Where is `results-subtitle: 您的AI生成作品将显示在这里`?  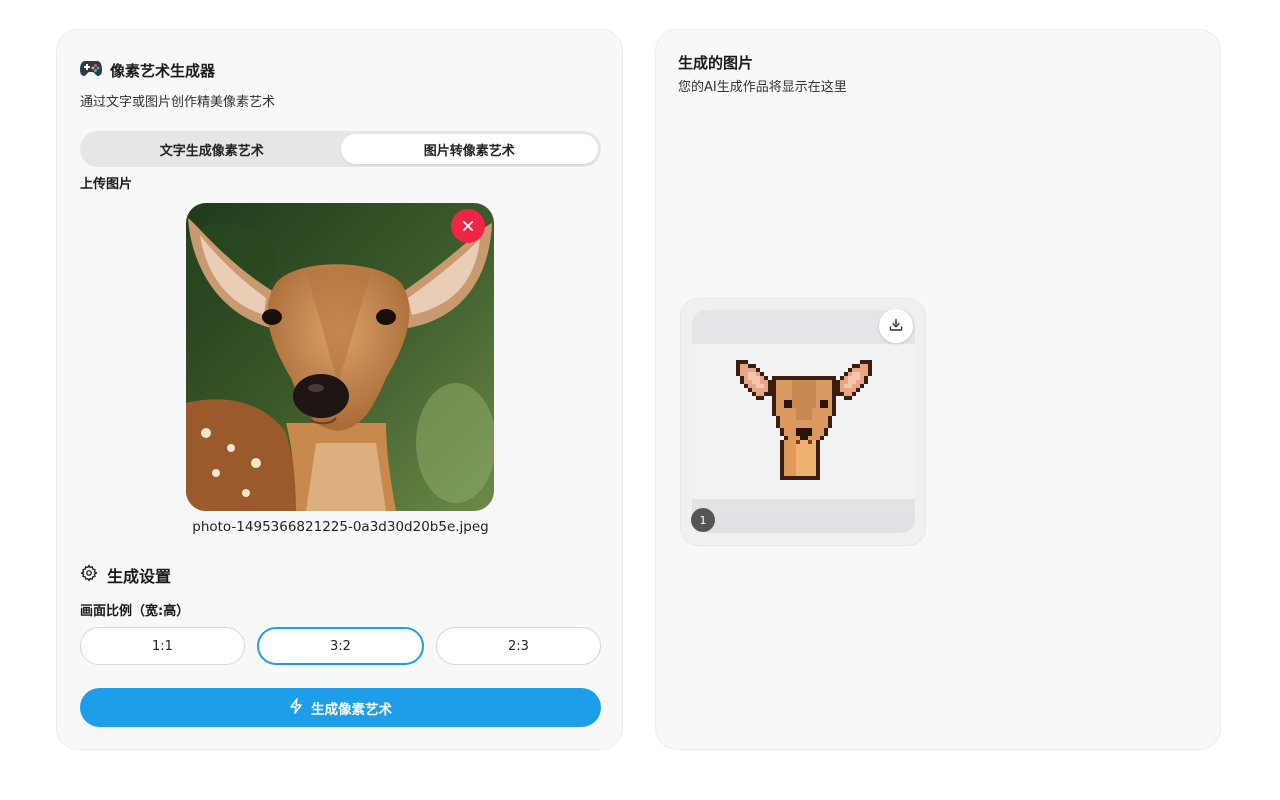 results-subtitle: 您的AI生成作品将显示在这里 is located at coordinates (762, 87).